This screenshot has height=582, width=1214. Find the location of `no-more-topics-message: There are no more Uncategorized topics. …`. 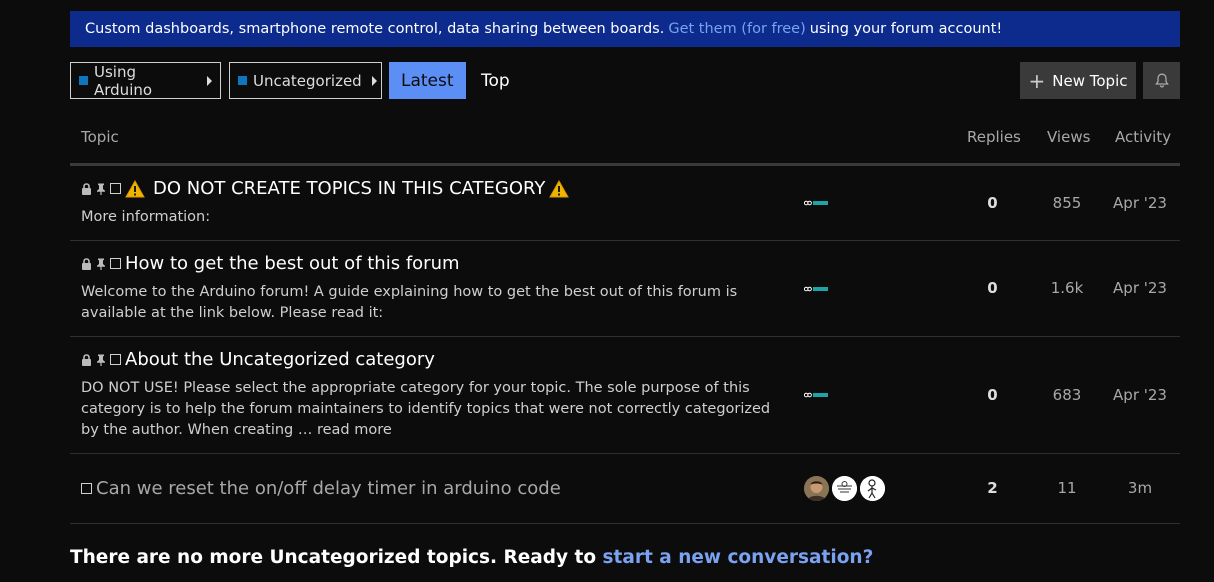

no-more-topics-message: There are no more Uncategorized topics. … is located at coordinates (471, 557).